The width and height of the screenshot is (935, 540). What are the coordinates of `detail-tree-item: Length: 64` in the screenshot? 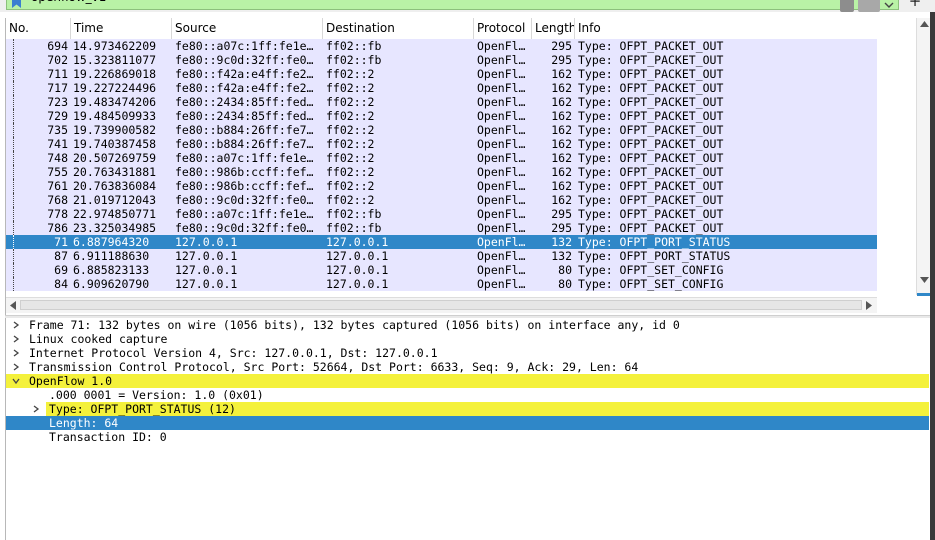 It's located at (467, 423).